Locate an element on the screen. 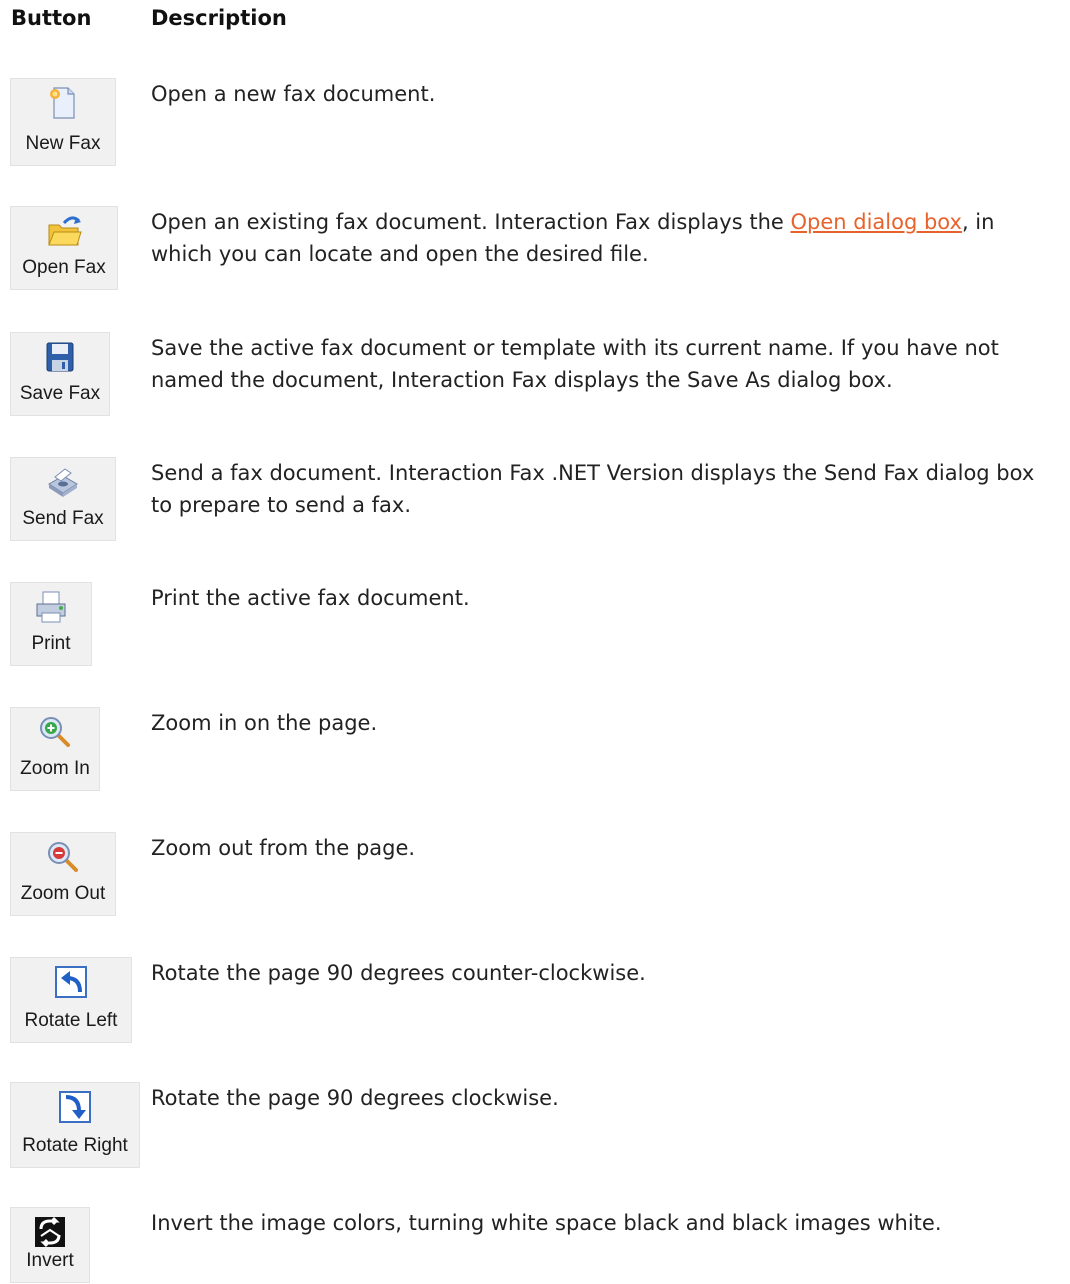 Image resolution: width=1070 pixels, height=1284 pixels. rotate-left-icon is located at coordinates (71, 982).